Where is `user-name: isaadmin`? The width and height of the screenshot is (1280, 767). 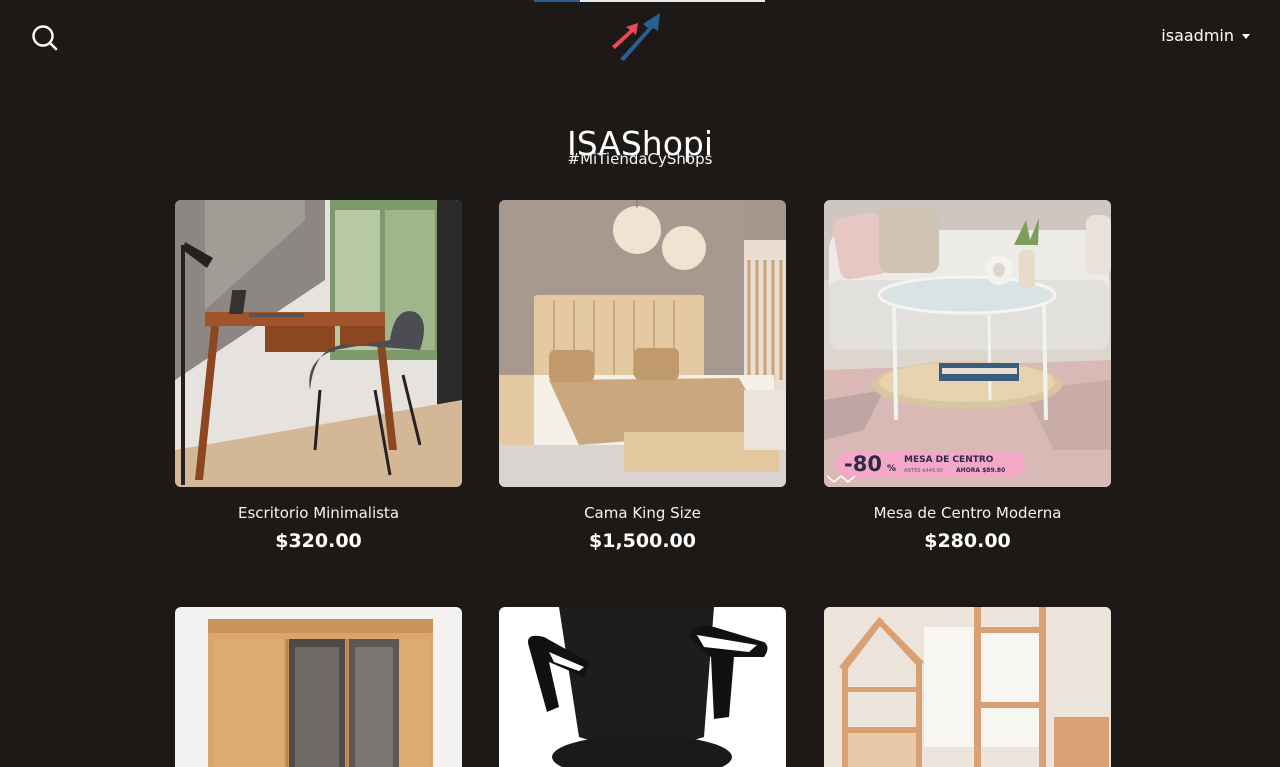
user-name: isaadmin is located at coordinates (1197, 35).